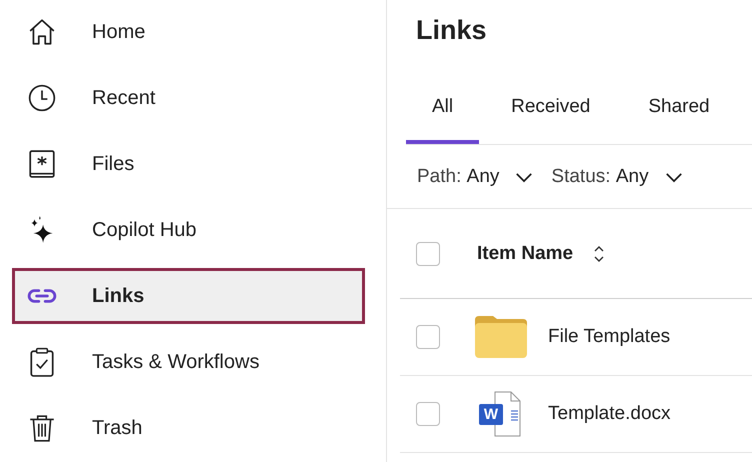 The width and height of the screenshot is (752, 462). I want to click on clock-icon, so click(42, 98).